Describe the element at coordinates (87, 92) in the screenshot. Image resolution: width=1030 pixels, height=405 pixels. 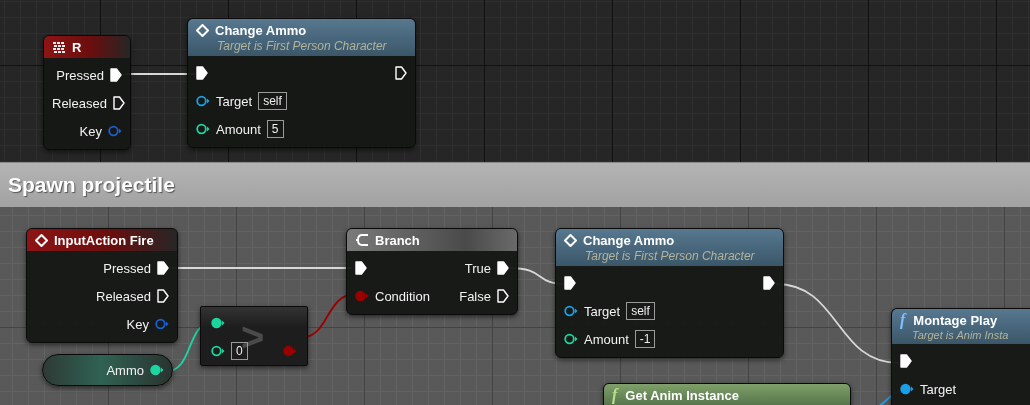
I see `event-node: R Pressed Released Key` at that location.